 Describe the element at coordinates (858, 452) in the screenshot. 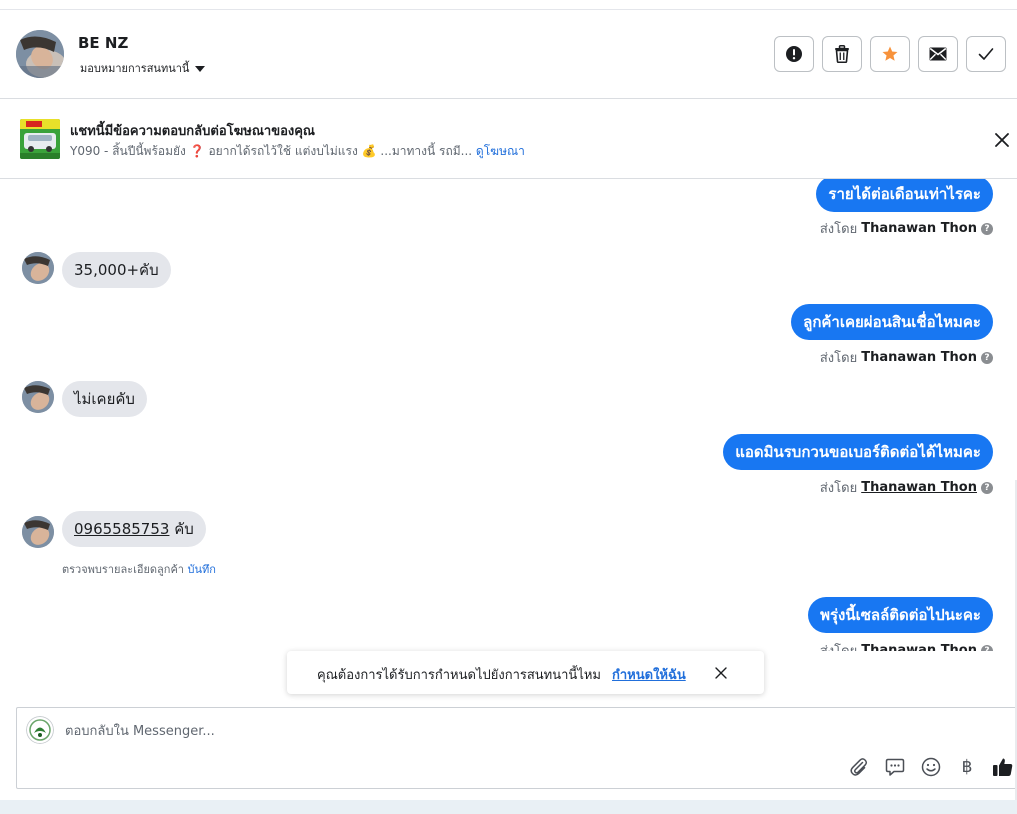

I see `outgoing-message: แอดมินรบกวนขอเบอร์ติดต่อได้ไหมคะ` at that location.